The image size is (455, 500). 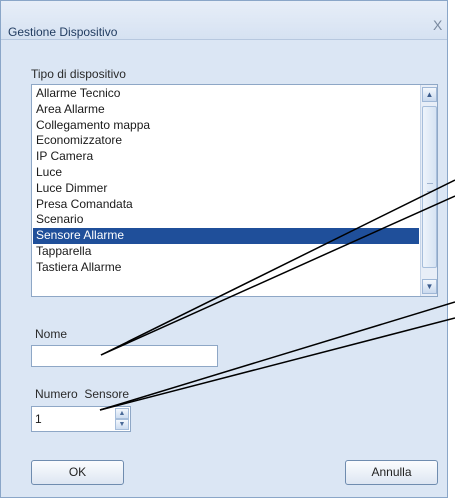 I want to click on scroll-up-button: ▲, so click(x=429, y=94).